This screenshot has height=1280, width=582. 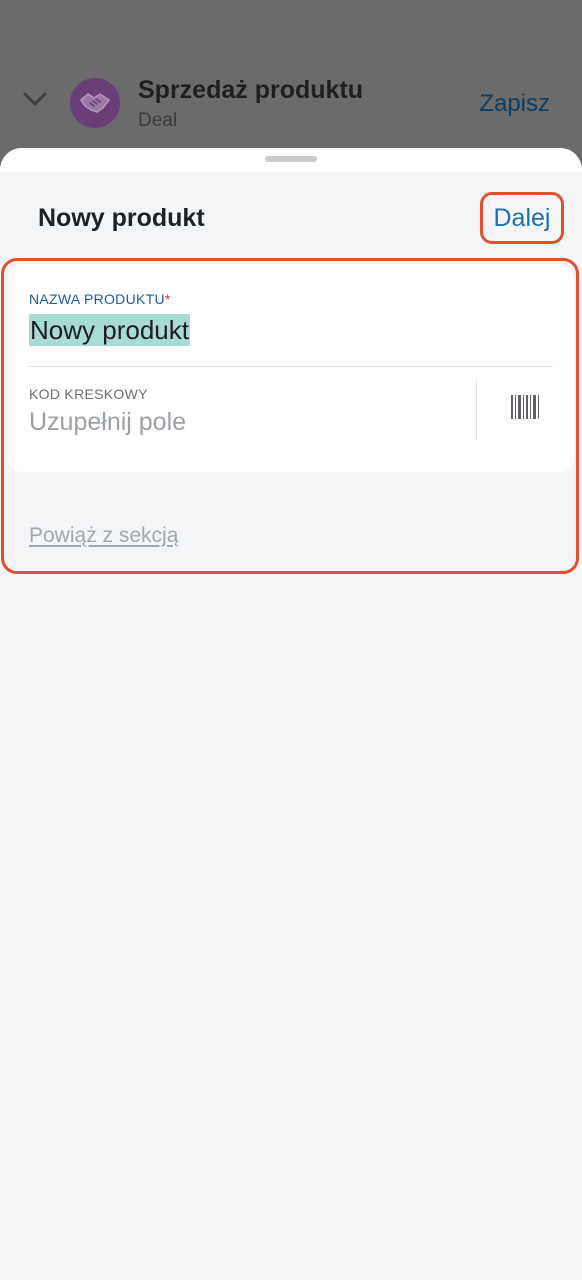 I want to click on required-mark: *, so click(x=167, y=299).